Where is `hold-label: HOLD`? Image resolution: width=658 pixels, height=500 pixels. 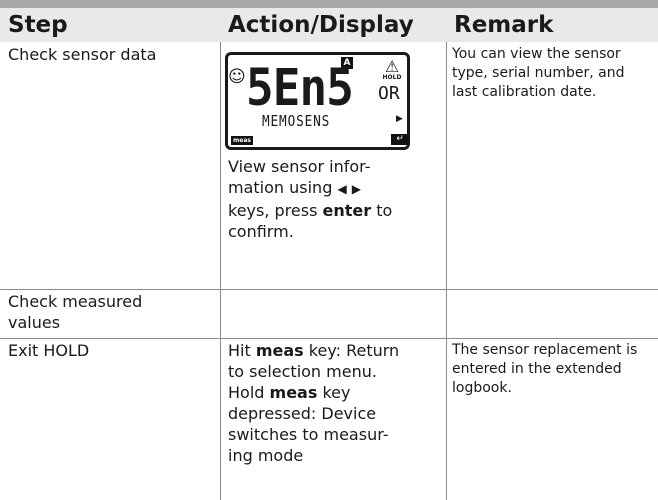 hold-label: HOLD is located at coordinates (392, 77).